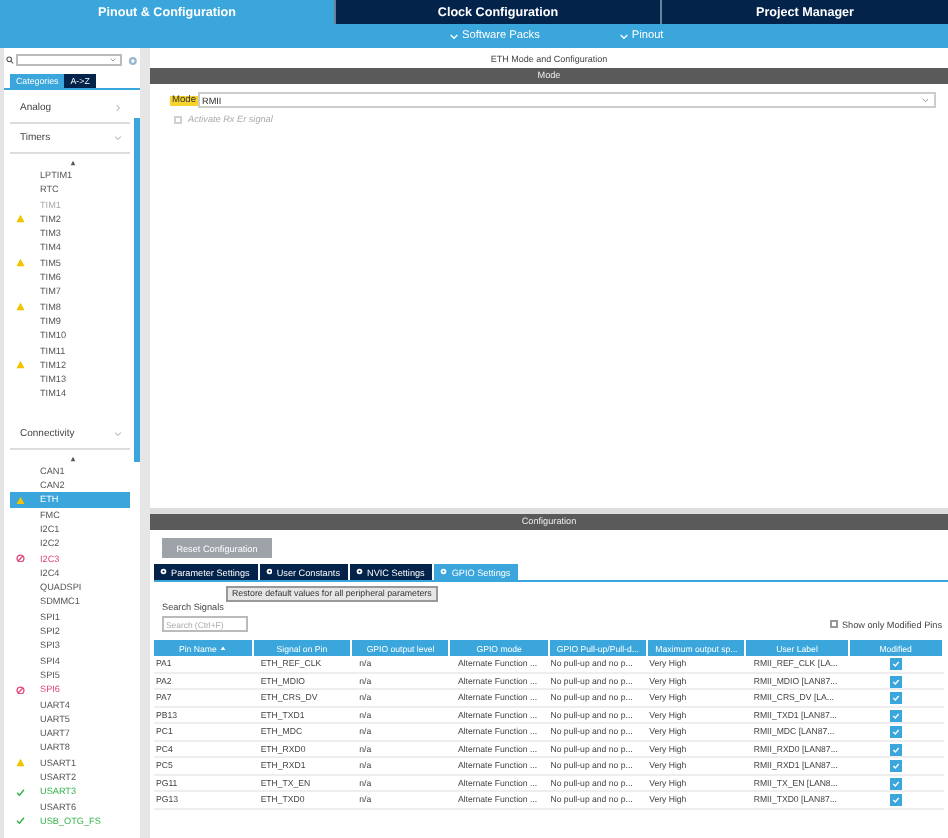  I want to click on caret-icon, so click(924, 100).